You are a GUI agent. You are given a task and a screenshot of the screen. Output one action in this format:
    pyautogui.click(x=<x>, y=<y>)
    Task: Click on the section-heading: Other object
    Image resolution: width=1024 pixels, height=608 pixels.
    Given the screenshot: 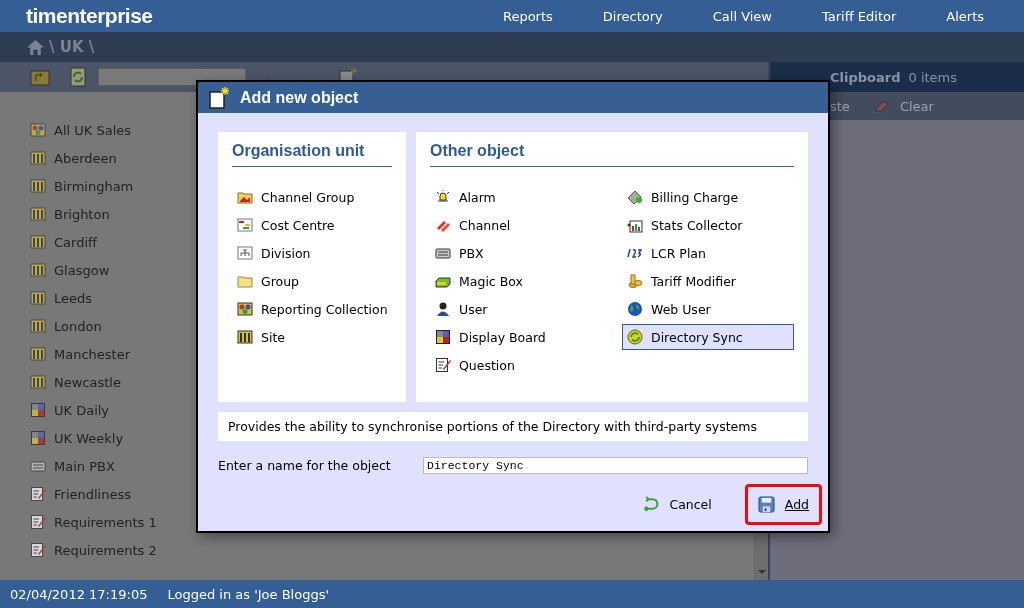 What is the action you would take?
    pyautogui.click(x=612, y=154)
    